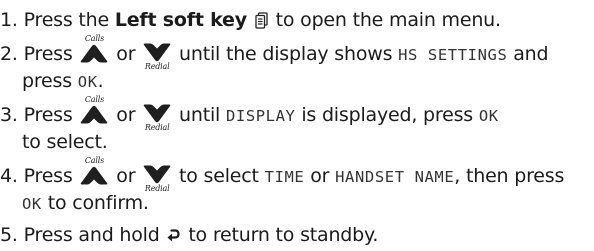 This screenshot has height=251, width=594. I want to click on display-text-time: TIME, so click(284, 177).